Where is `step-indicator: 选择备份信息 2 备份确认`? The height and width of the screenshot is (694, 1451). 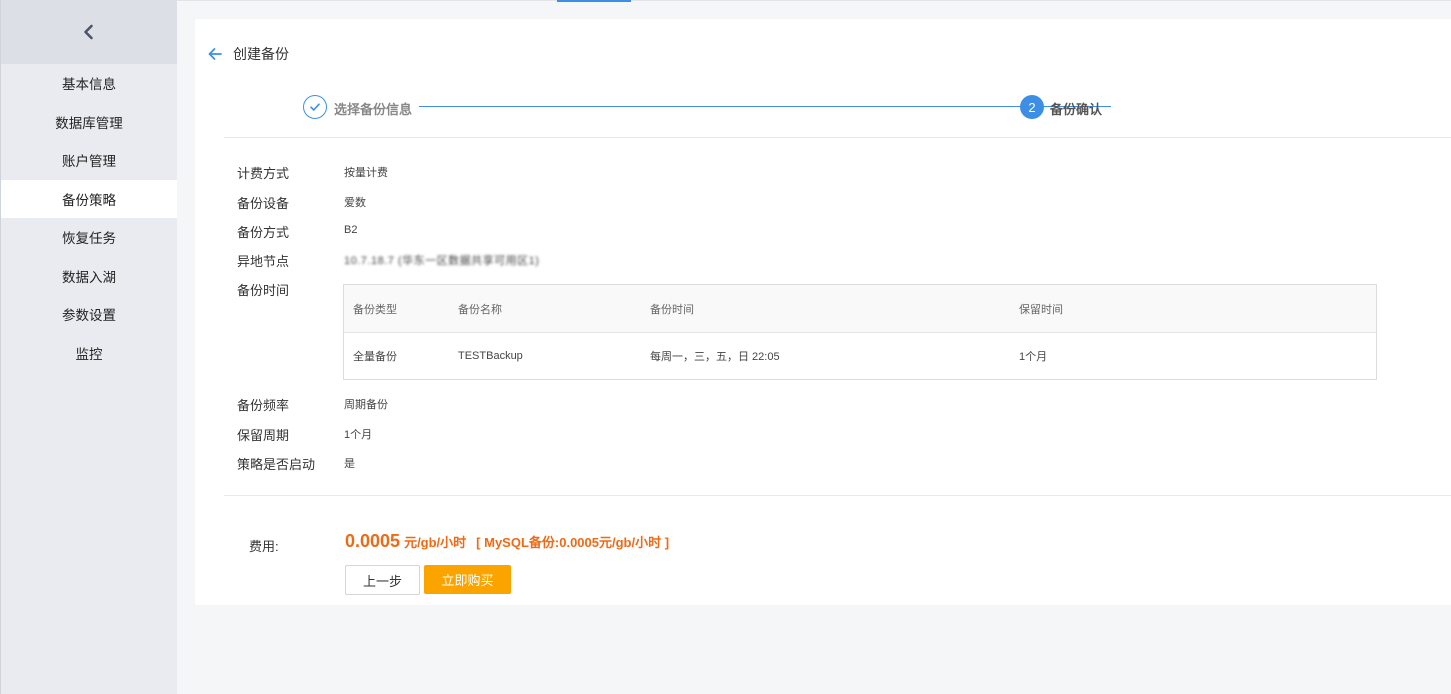 step-indicator: 选择备份信息 2 备份确认 is located at coordinates (707, 107).